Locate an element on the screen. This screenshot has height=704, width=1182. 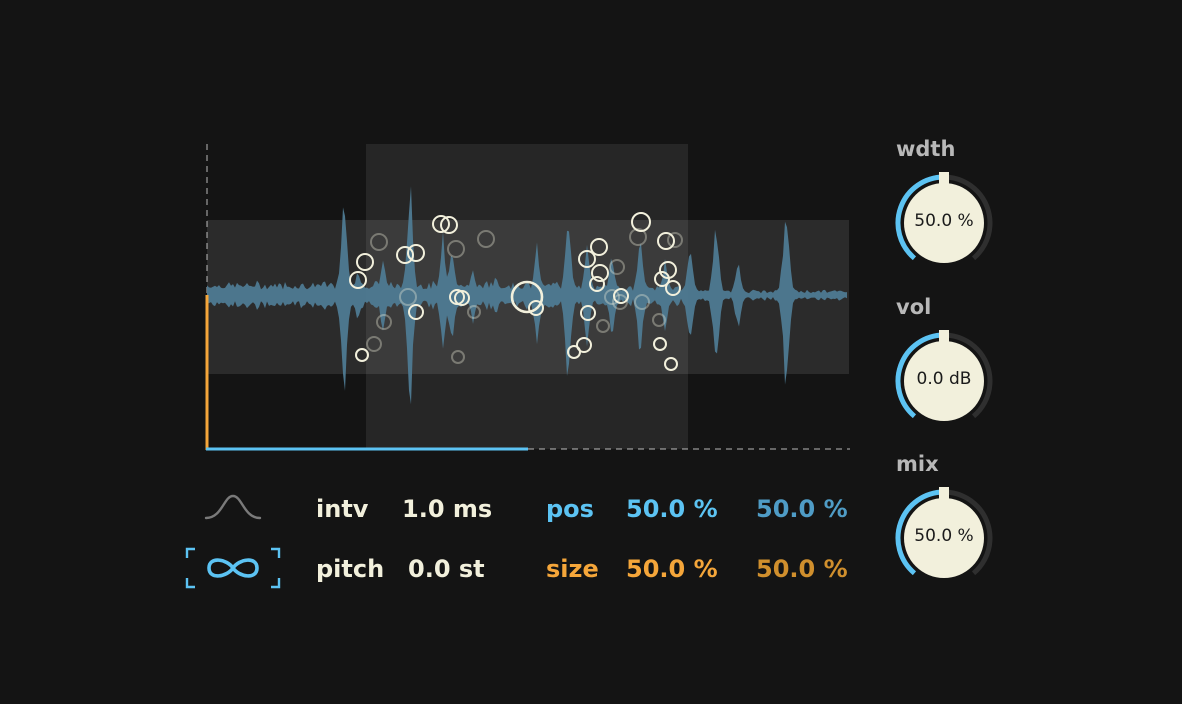
width-knob-label: wdth is located at coordinates (926, 149).